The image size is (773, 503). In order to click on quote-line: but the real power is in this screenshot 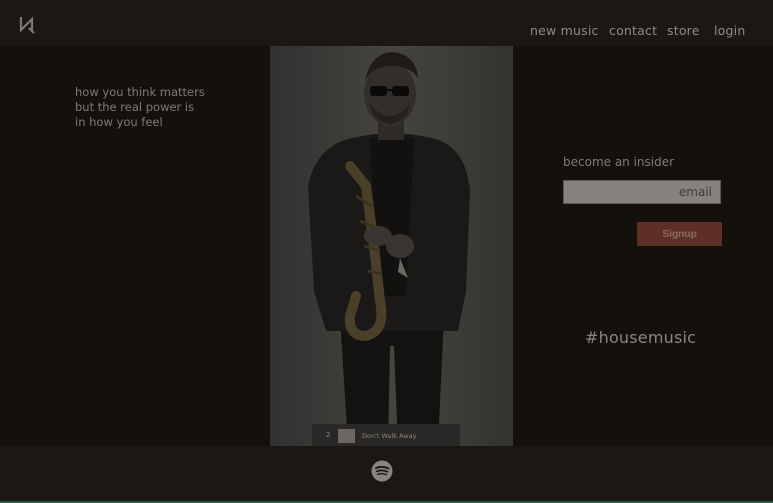, I will do `click(135, 107)`.